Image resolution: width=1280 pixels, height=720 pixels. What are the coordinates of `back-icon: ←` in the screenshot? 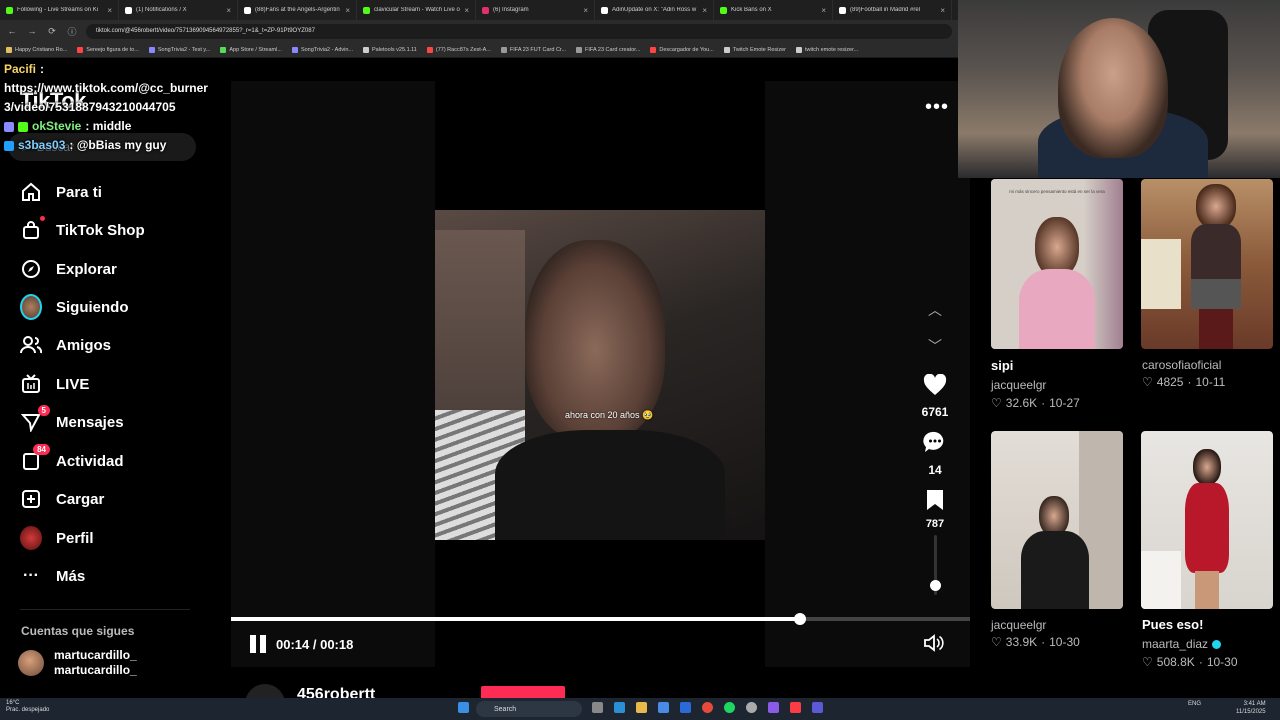 It's located at (12, 31).